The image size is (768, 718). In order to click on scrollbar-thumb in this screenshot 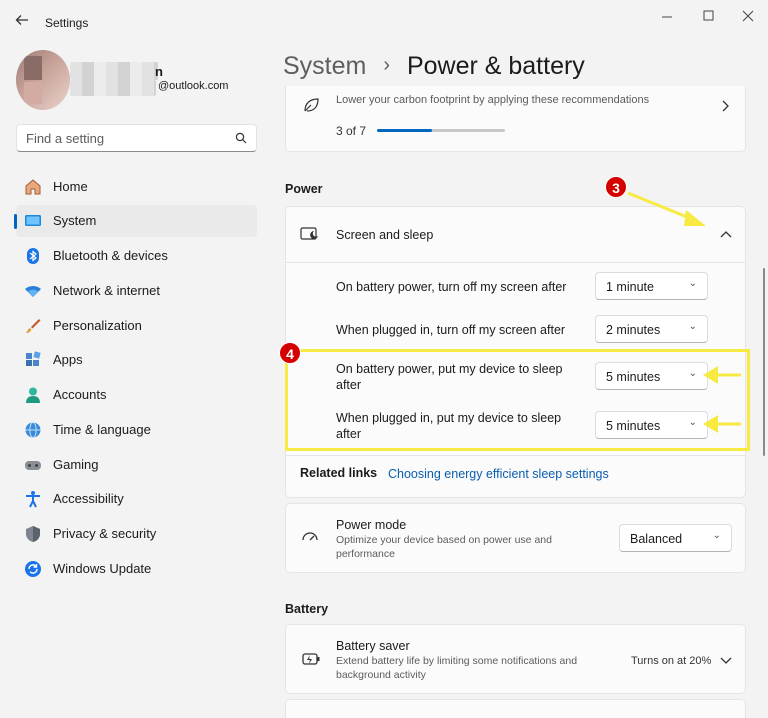, I will do `click(764, 362)`.